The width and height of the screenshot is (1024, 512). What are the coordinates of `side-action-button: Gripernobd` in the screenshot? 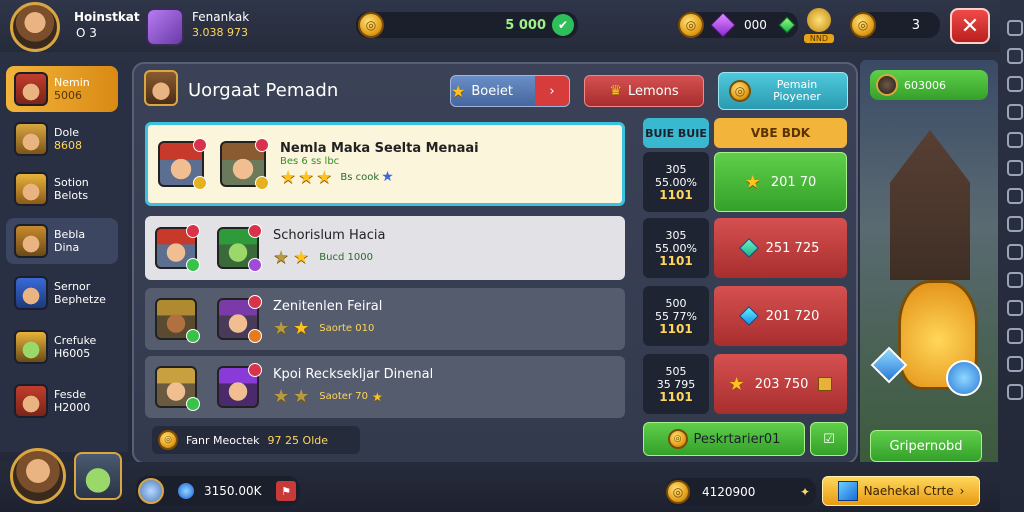 It's located at (926, 446).